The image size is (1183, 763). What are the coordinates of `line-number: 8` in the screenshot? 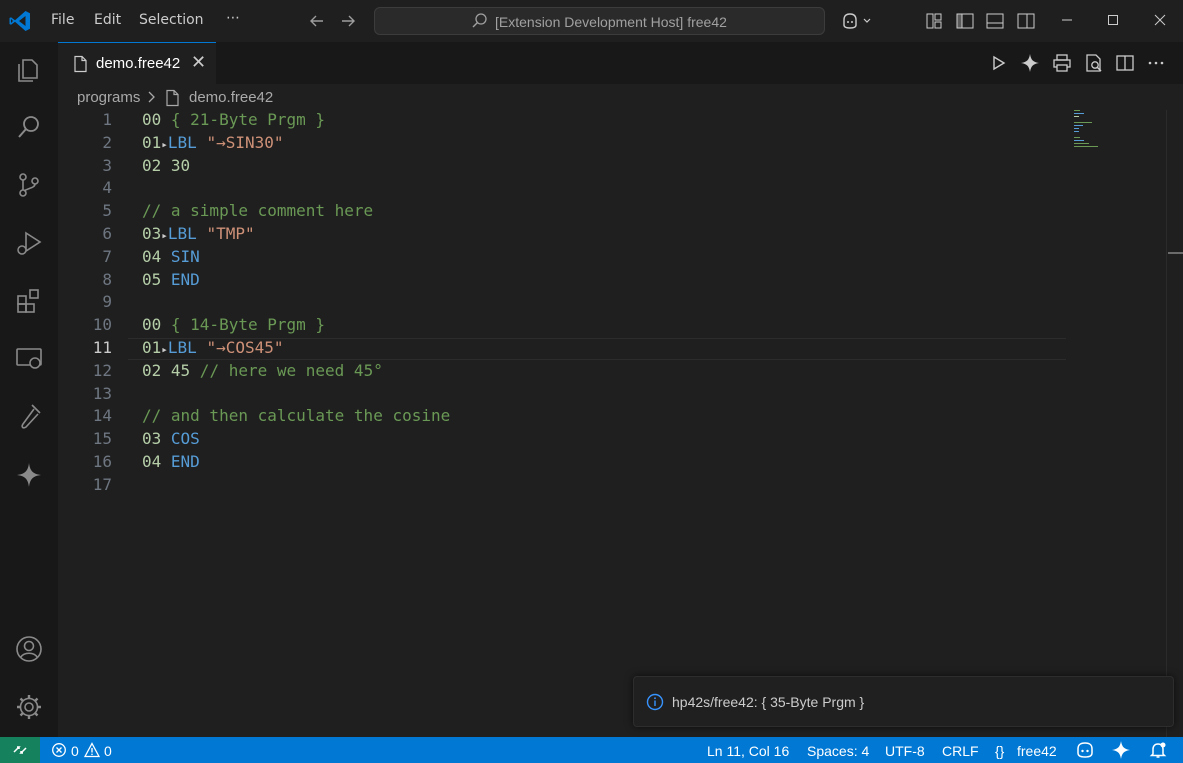 It's located at (107, 279).